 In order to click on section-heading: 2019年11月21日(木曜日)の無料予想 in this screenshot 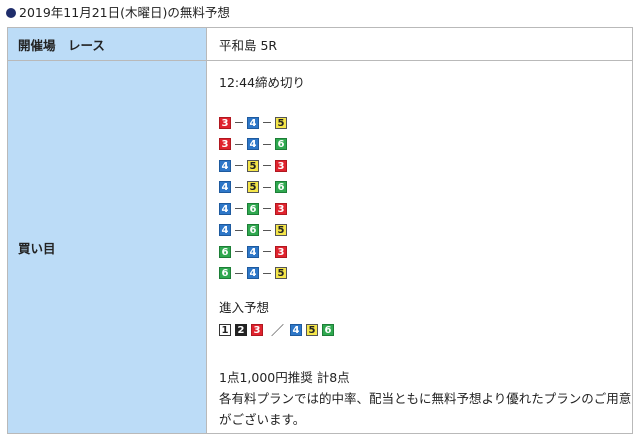, I will do `click(118, 13)`.